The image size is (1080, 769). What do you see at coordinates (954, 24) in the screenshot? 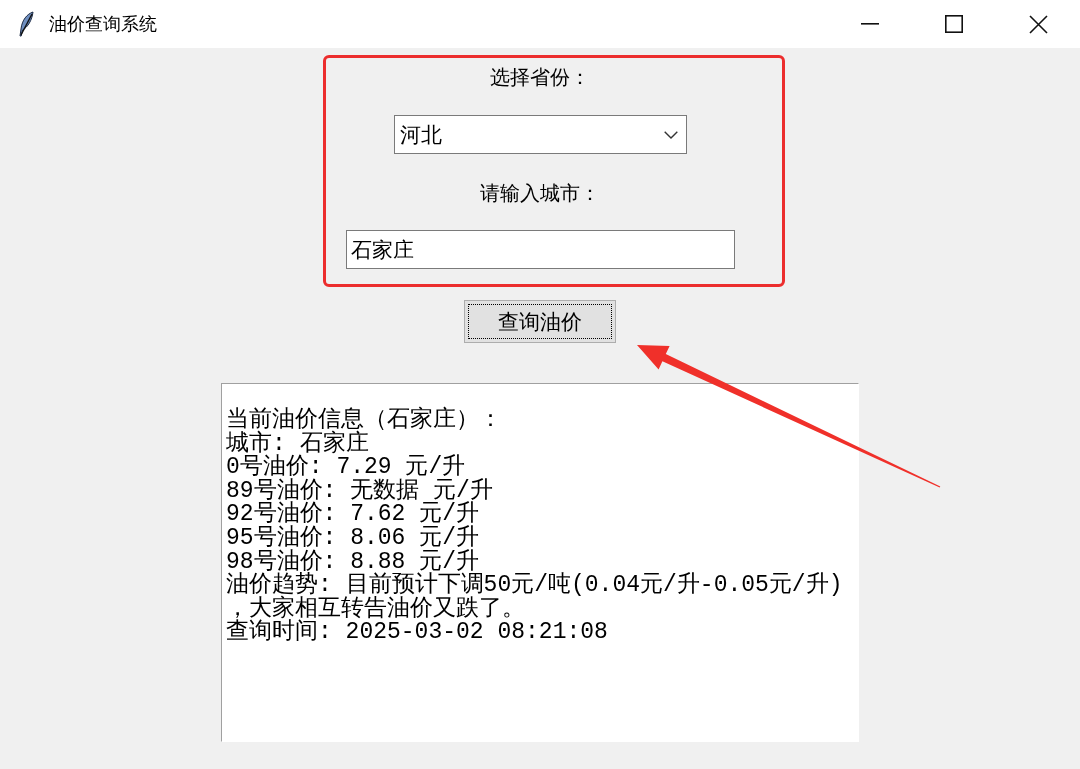
I see `maximize-icon` at bounding box center [954, 24].